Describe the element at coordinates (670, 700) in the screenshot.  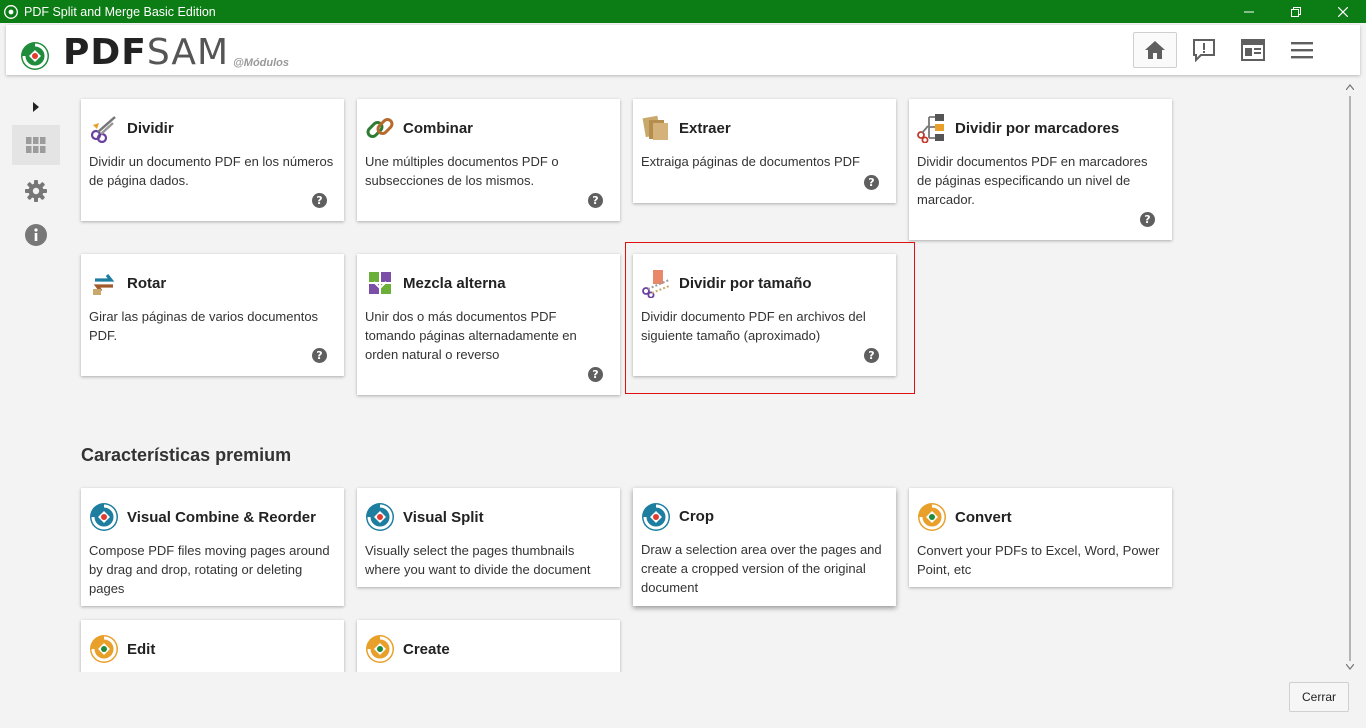
I see `footer-area` at that location.